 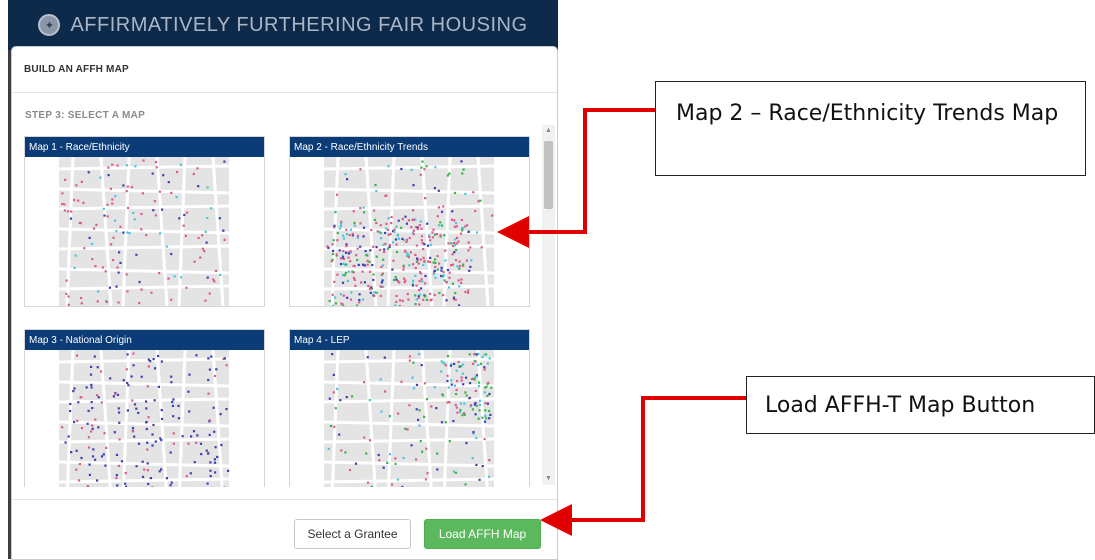 What do you see at coordinates (576, 178) in the screenshot?
I see `arrow-to-map2` at bounding box center [576, 178].